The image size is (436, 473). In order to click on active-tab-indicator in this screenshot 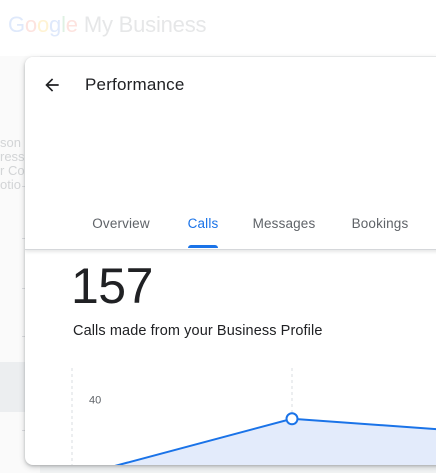, I will do `click(203, 246)`.